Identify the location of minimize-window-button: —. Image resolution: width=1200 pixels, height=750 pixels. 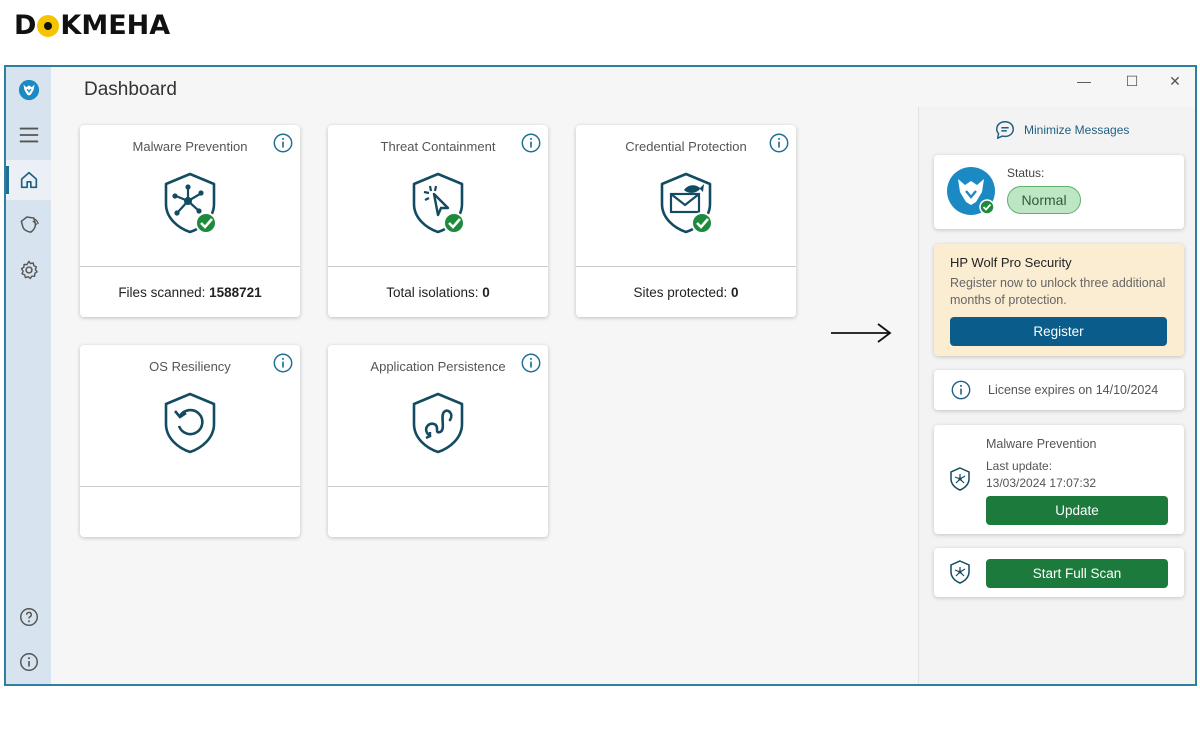
(1084, 81).